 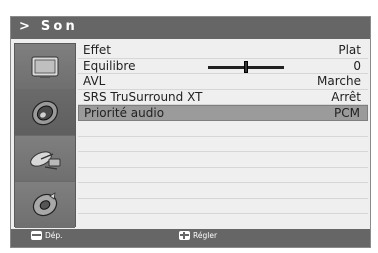 What do you see at coordinates (349, 50) in the screenshot?
I see `menu-item-value: Plat` at bounding box center [349, 50].